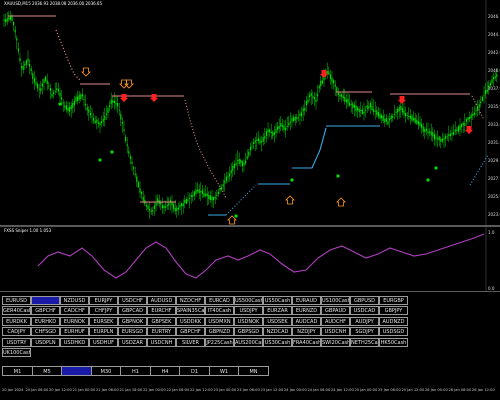 The height and width of the screenshot is (400, 500). Describe the element at coordinates (277, 300) in the screenshot. I see `symbol-button-us50cash: US50Cash` at that location.